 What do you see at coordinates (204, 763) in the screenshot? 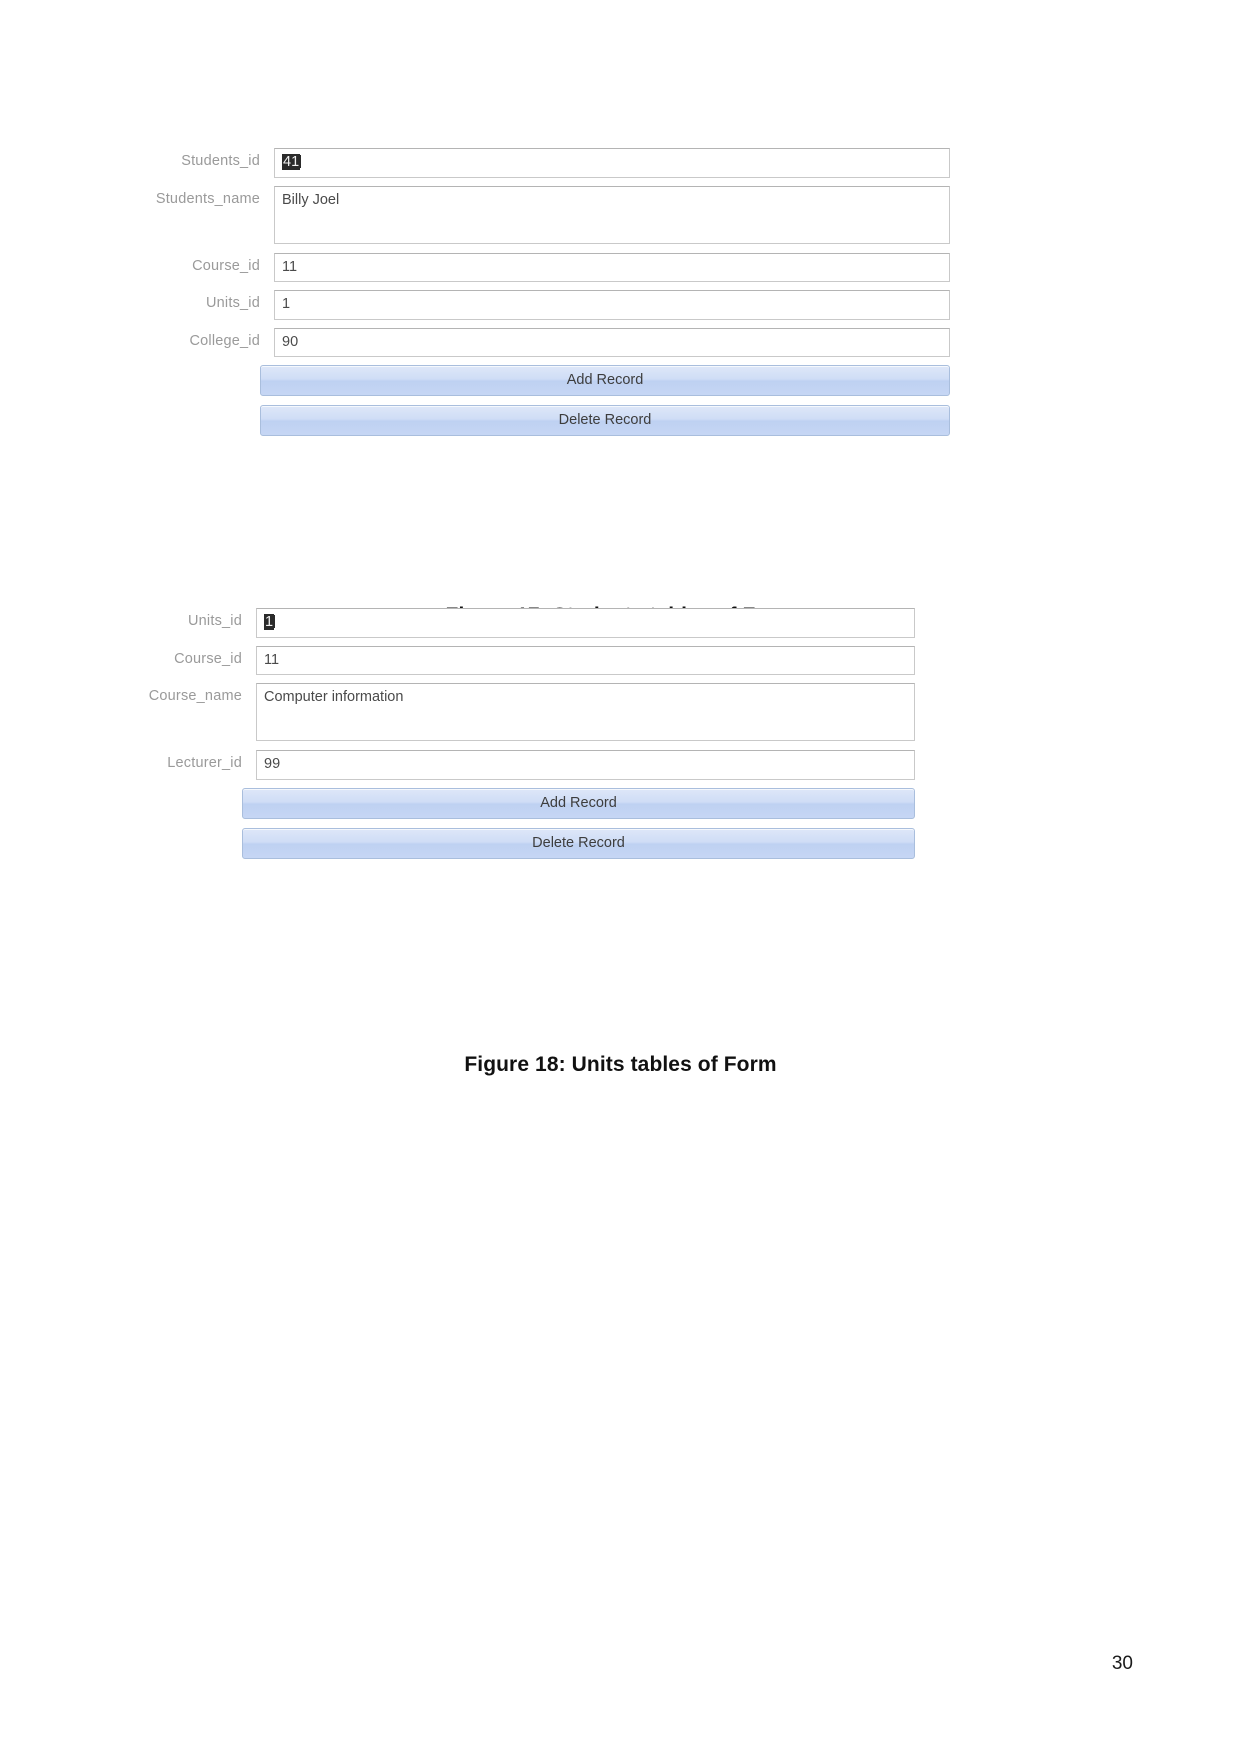
I see `label-lecturer-id: Lecturer_id` at bounding box center [204, 763].